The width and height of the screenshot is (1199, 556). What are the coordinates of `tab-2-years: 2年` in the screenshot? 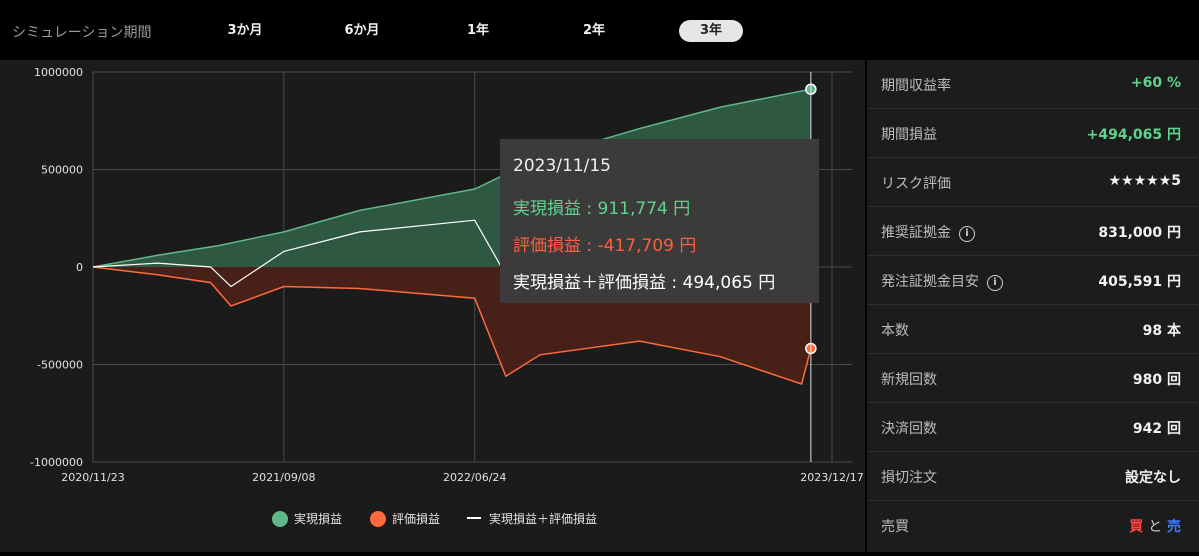 It's located at (594, 31).